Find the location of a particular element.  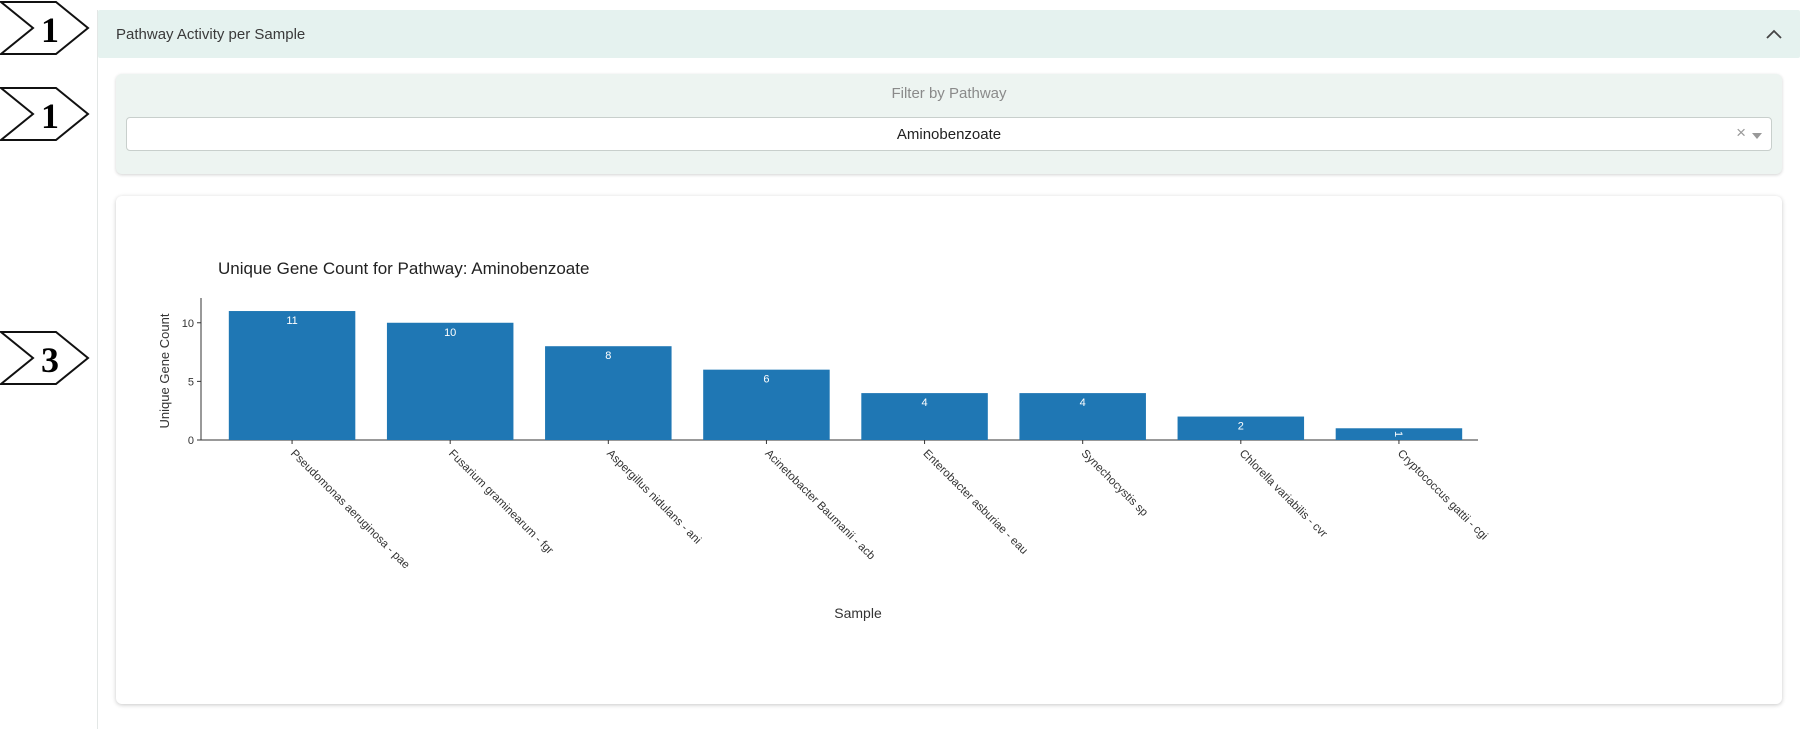

pathway-dropdown: Aminobenzoate × is located at coordinates (949, 134).